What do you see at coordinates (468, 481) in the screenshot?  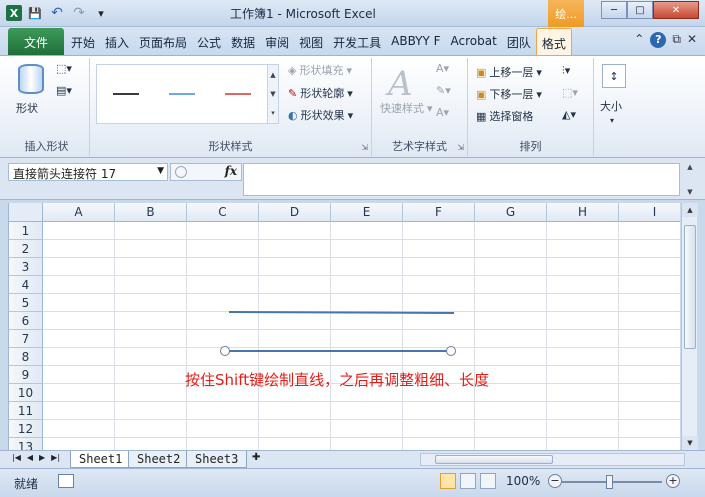 I see `page-layout-view-button` at bounding box center [468, 481].